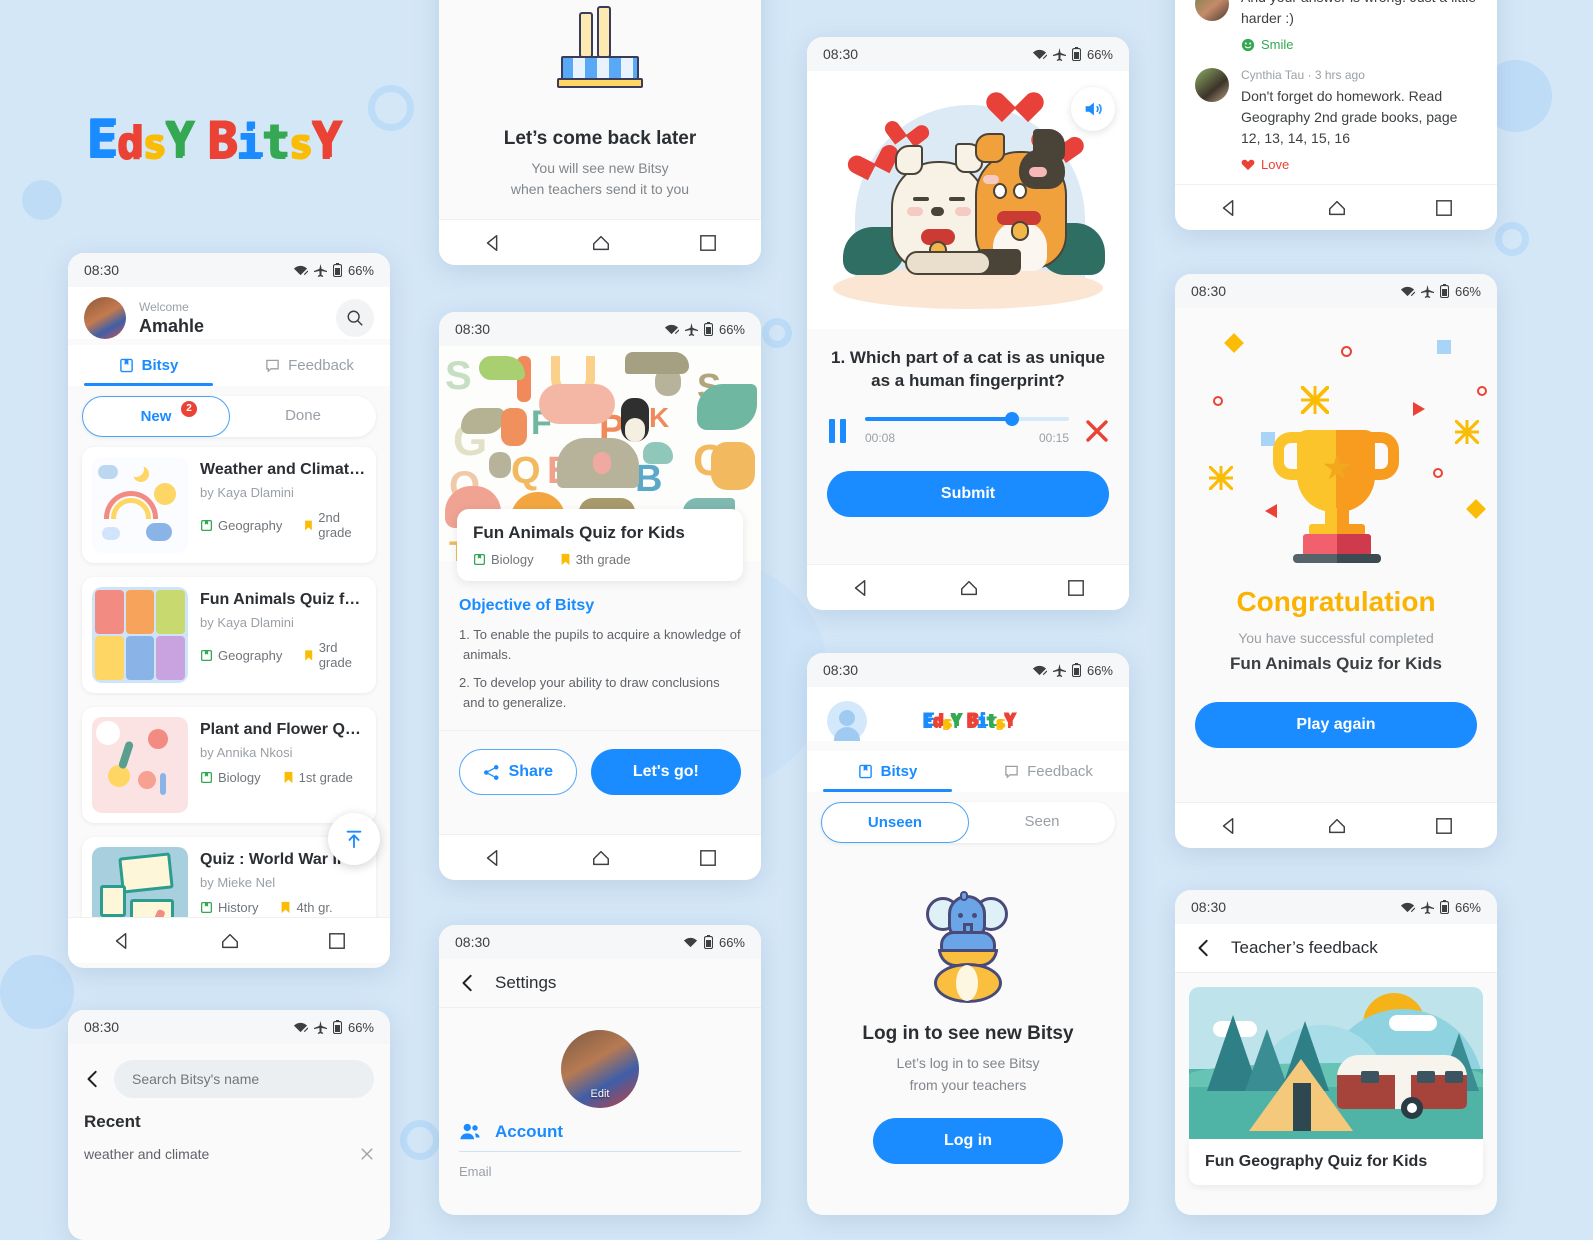 This screenshot has width=1593, height=1240. What do you see at coordinates (272, 366) in the screenshot?
I see `comment-icon` at bounding box center [272, 366].